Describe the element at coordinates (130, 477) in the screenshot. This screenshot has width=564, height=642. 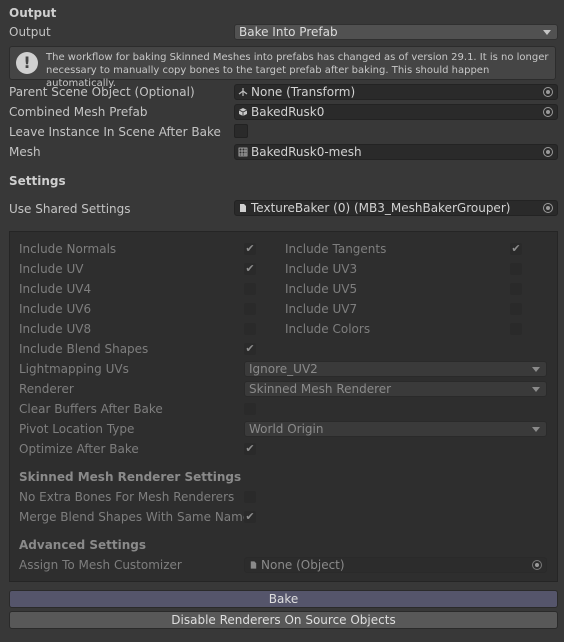
I see `skinned-settings-header: Skinned Mesh Renderer Settings` at that location.